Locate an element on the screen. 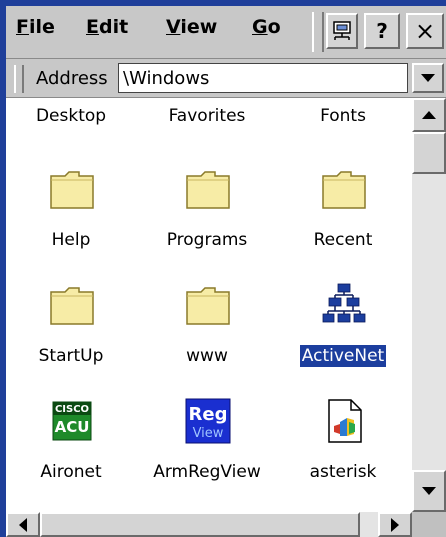  address-bar-grip is located at coordinates (19, 79).